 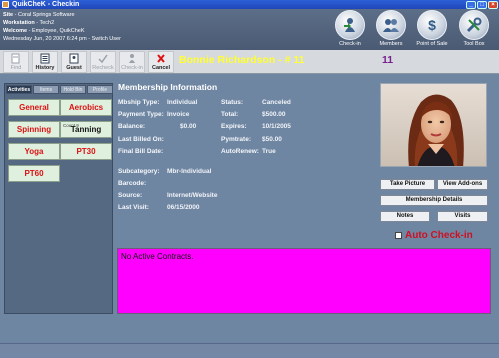 What do you see at coordinates (132, 58) in the screenshot?
I see `checkin-small-icon` at bounding box center [132, 58].